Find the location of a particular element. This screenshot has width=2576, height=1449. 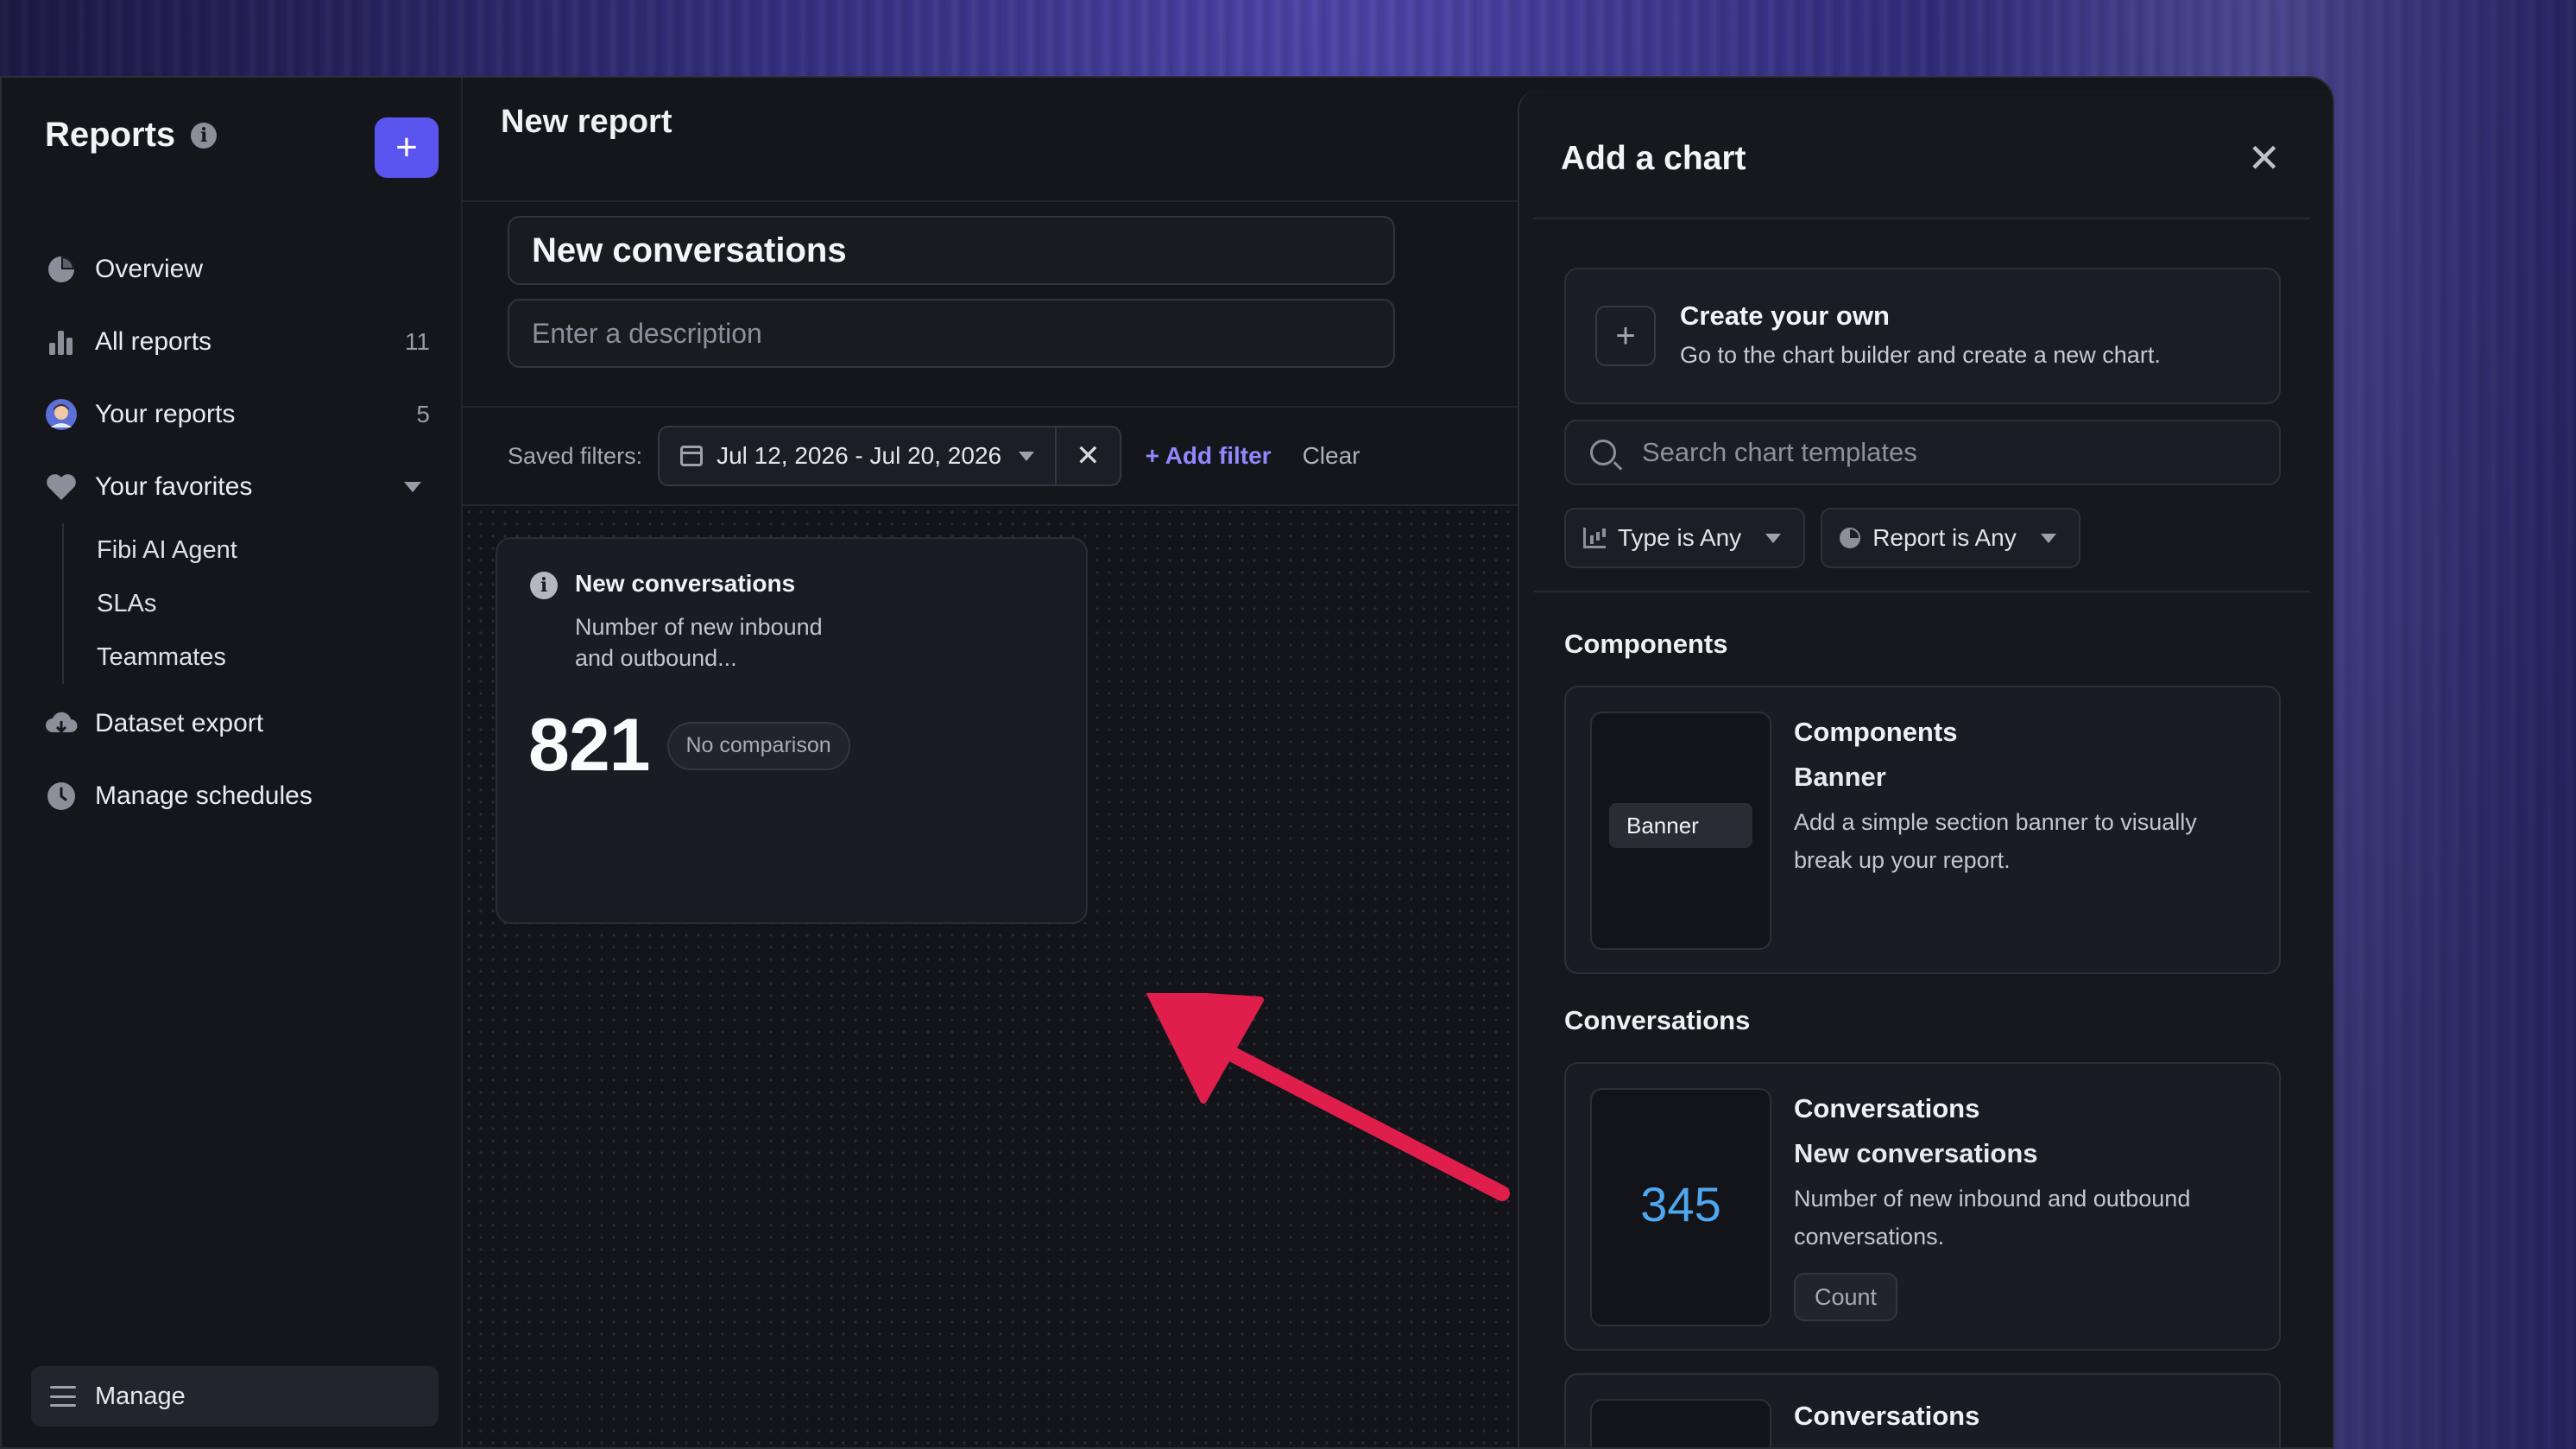

report-name-input: New conversations is located at coordinates (951, 250).